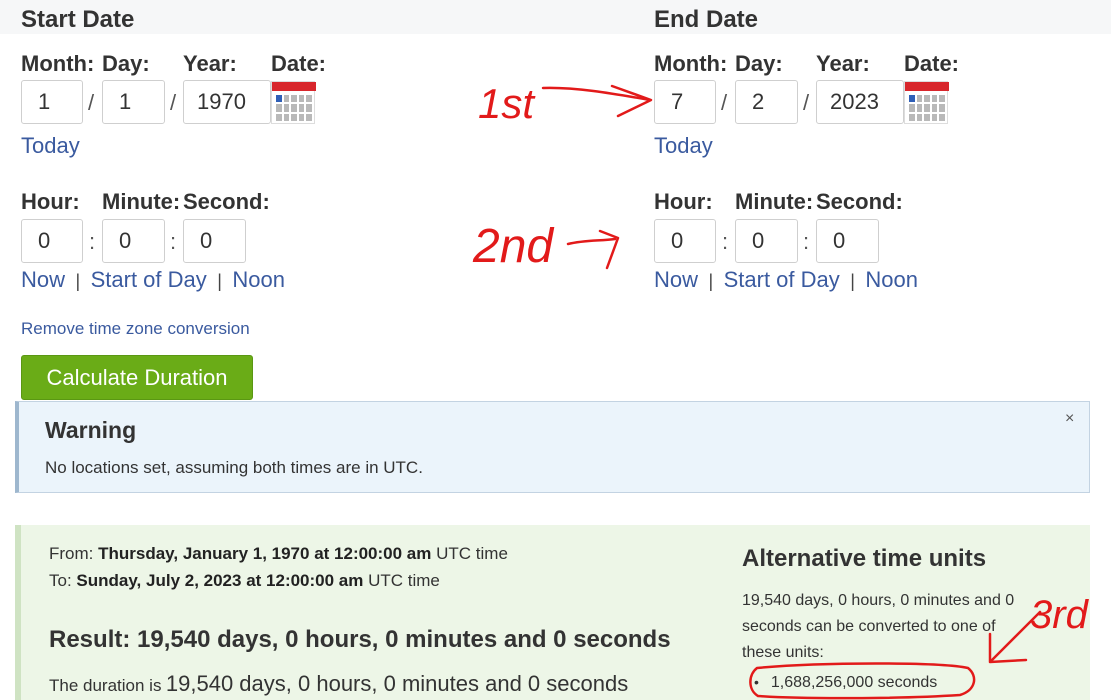 This screenshot has width=1111, height=700. What do you see at coordinates (91, 102) in the screenshot?
I see `start-date-sep-1: /` at bounding box center [91, 102].